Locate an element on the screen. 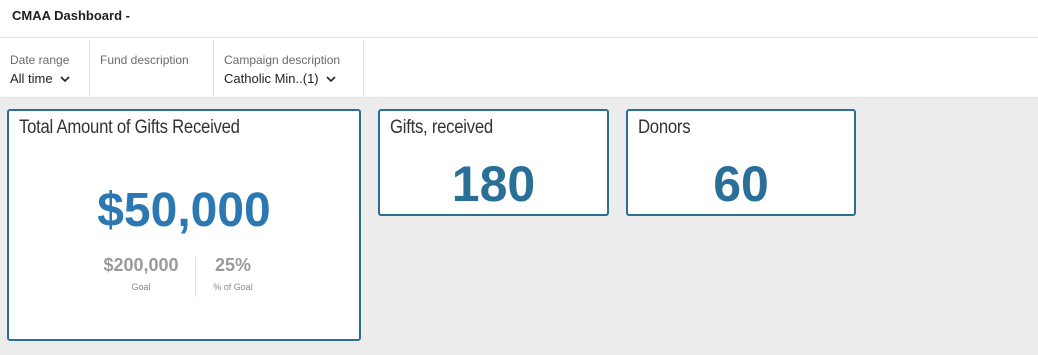  filter-campaign-description: Campaign description Catholic Min..(1) is located at coordinates (289, 68).